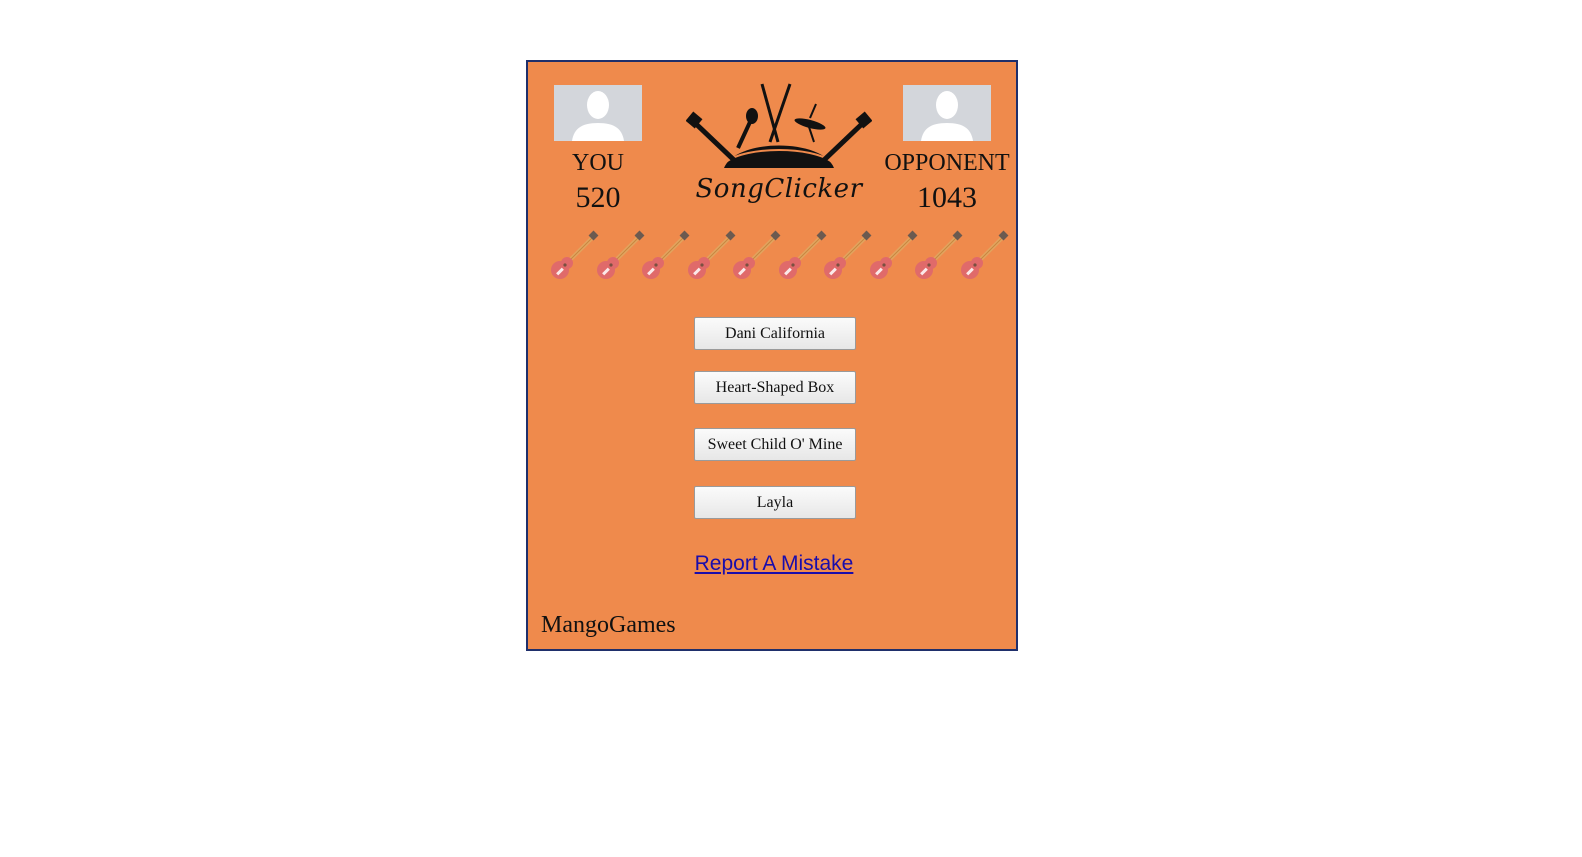 The image size is (1582, 857). Describe the element at coordinates (947, 163) in the screenshot. I see `player-label-opponent: OPPONENT` at that location.